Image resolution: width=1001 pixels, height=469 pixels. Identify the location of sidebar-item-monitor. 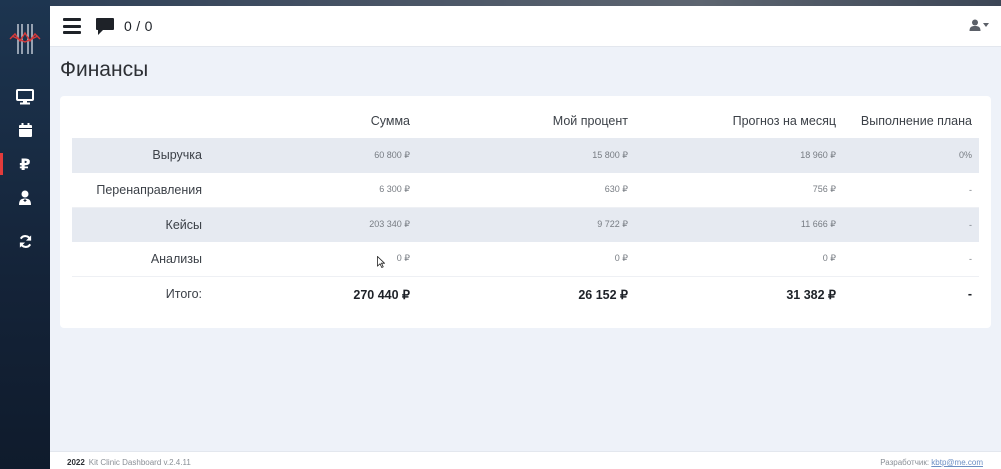
(25, 97).